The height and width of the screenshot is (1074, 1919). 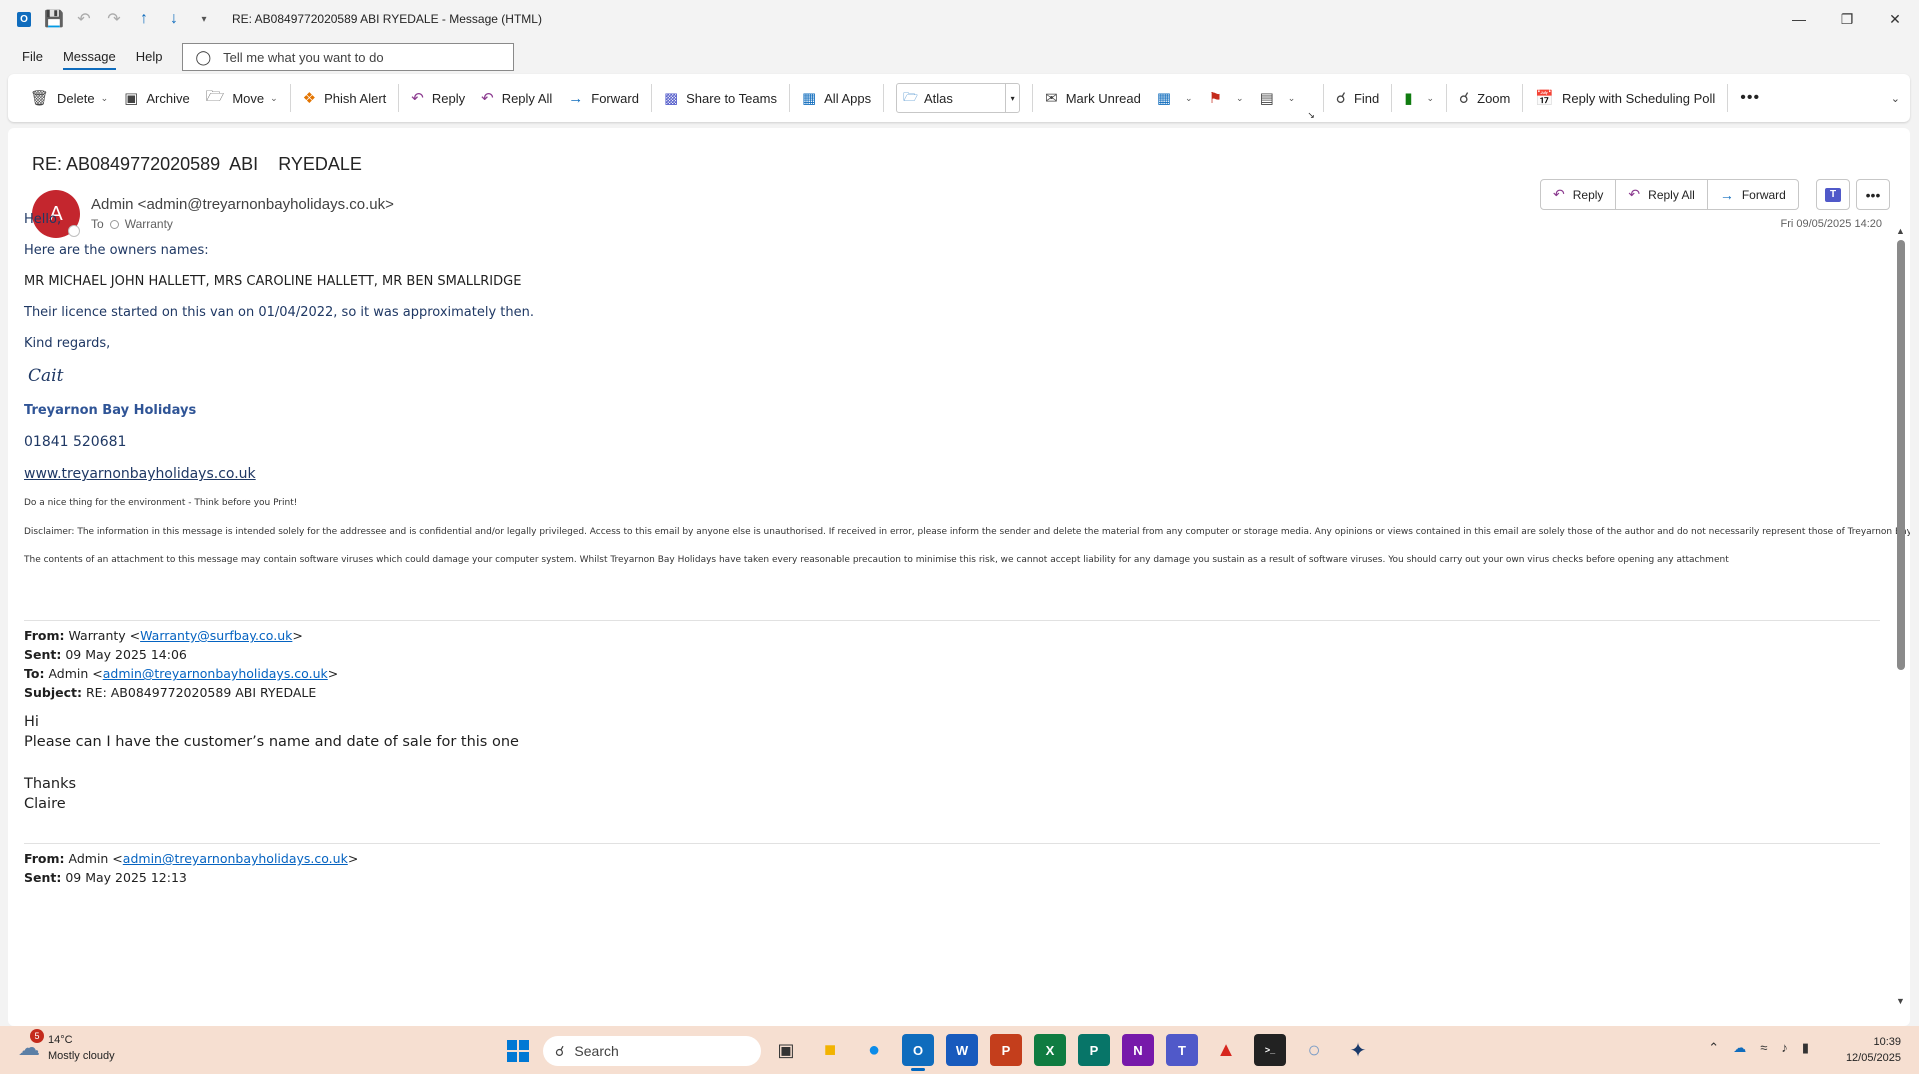 I want to click on company-name: Treyarnon Bay Holidays, so click(x=110, y=410).